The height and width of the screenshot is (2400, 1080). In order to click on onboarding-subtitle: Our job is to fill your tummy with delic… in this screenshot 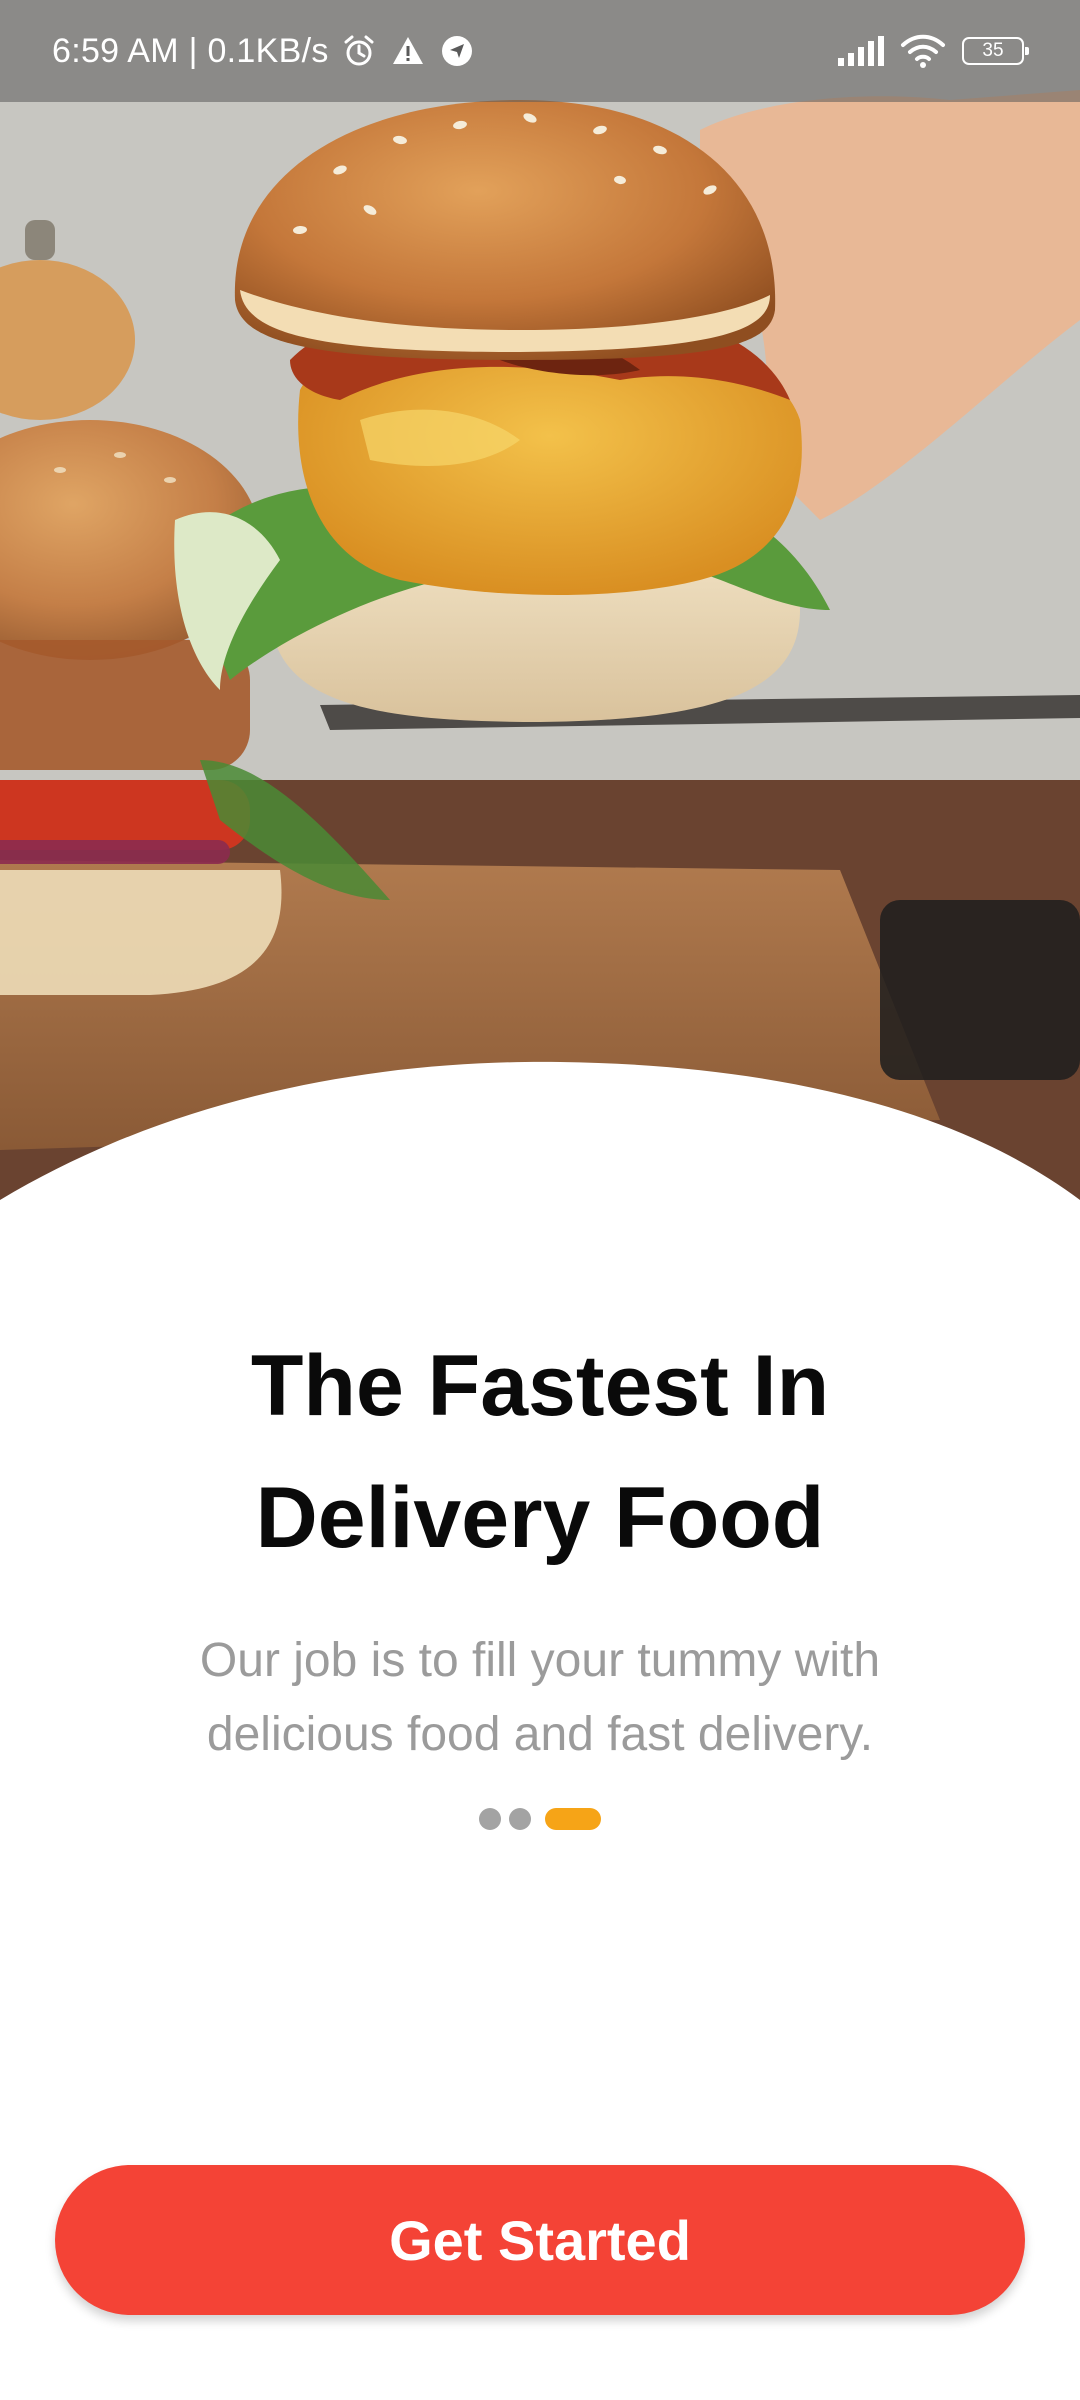, I will do `click(540, 1697)`.